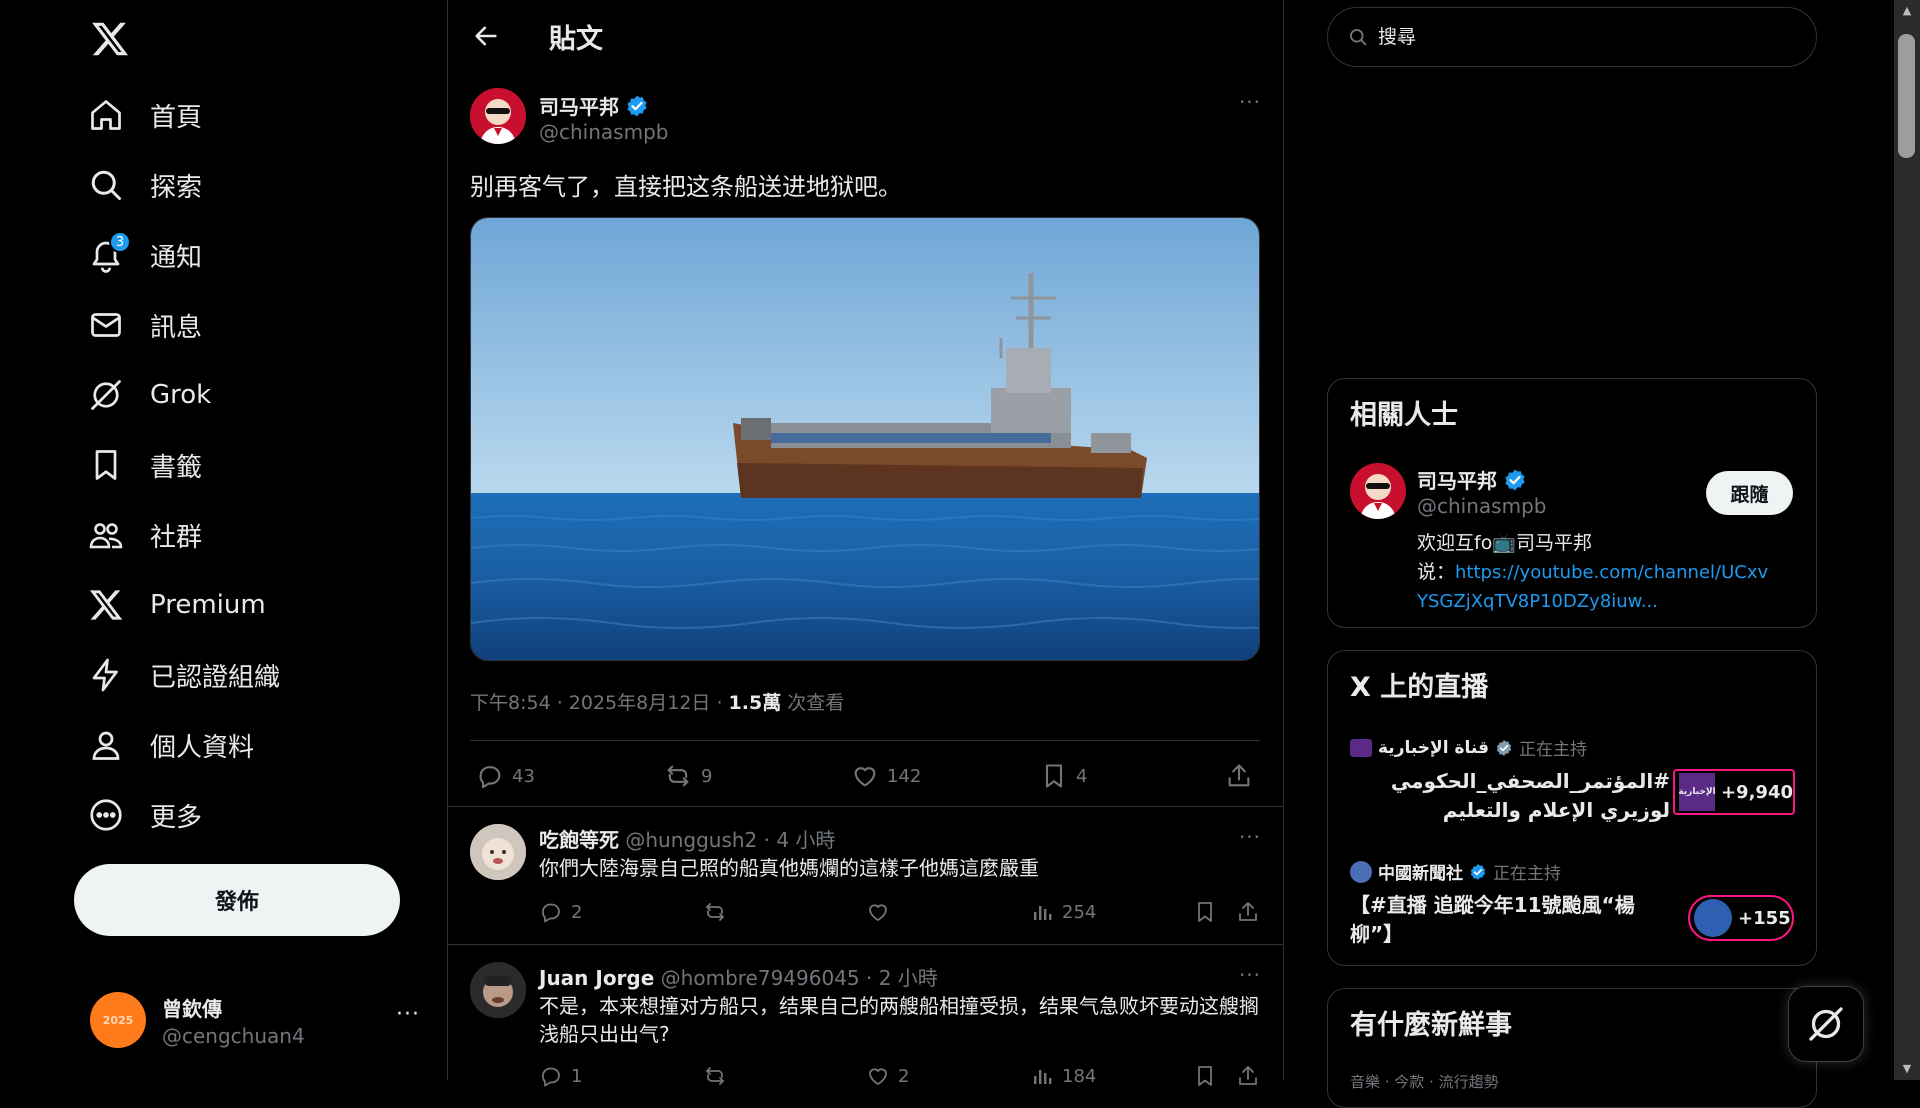 This screenshot has height=1108, width=1920. What do you see at coordinates (707, 776) in the screenshot?
I see `repost-count: 9` at bounding box center [707, 776].